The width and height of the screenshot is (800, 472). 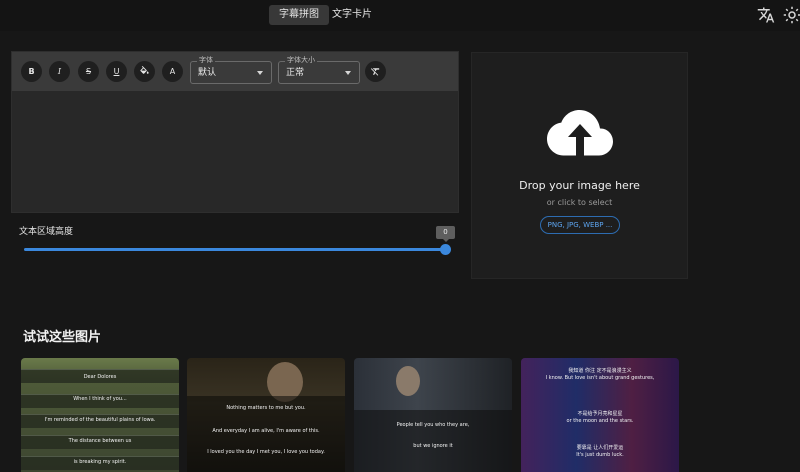 What do you see at coordinates (600, 421) in the screenshot?
I see `sample-caption: or the moon and the stars.` at bounding box center [600, 421].